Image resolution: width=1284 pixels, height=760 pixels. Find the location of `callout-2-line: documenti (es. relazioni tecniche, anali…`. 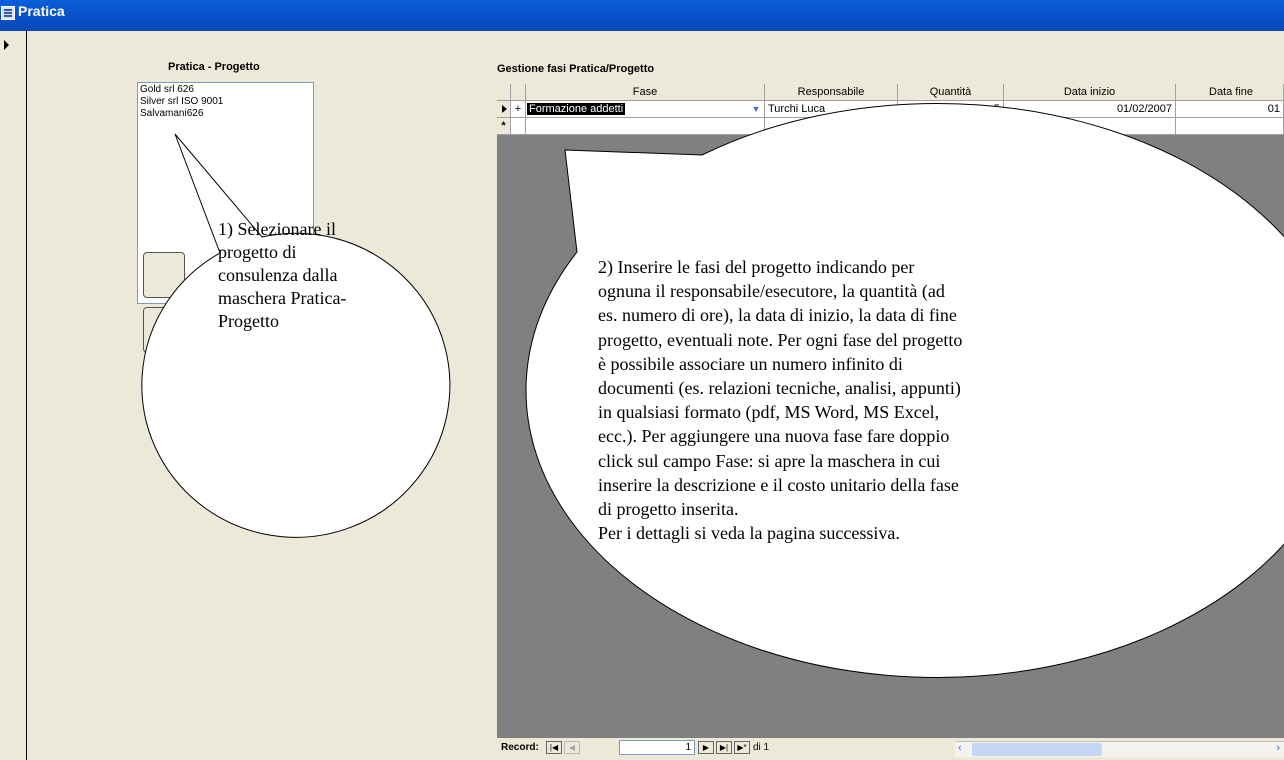

callout-2-line: documenti (es. relazioni tecniche, anali… is located at coordinates (779, 388).